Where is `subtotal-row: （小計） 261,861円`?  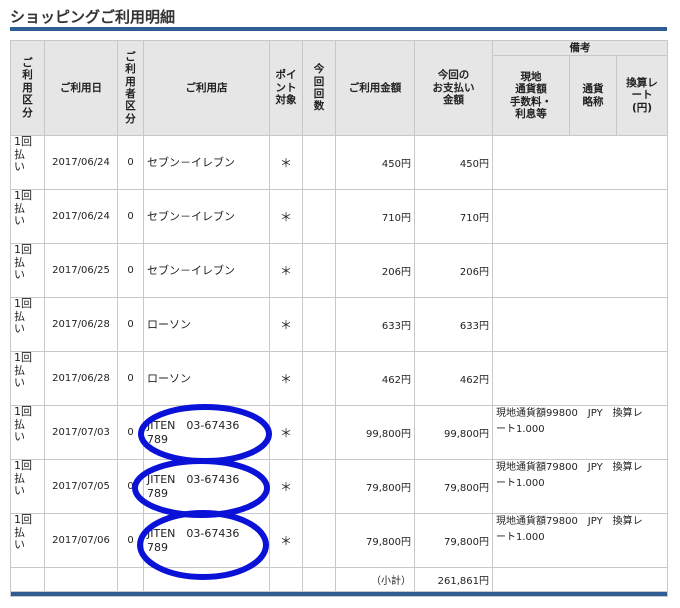
subtotal-row: （小計） 261,861円 is located at coordinates (339, 579).